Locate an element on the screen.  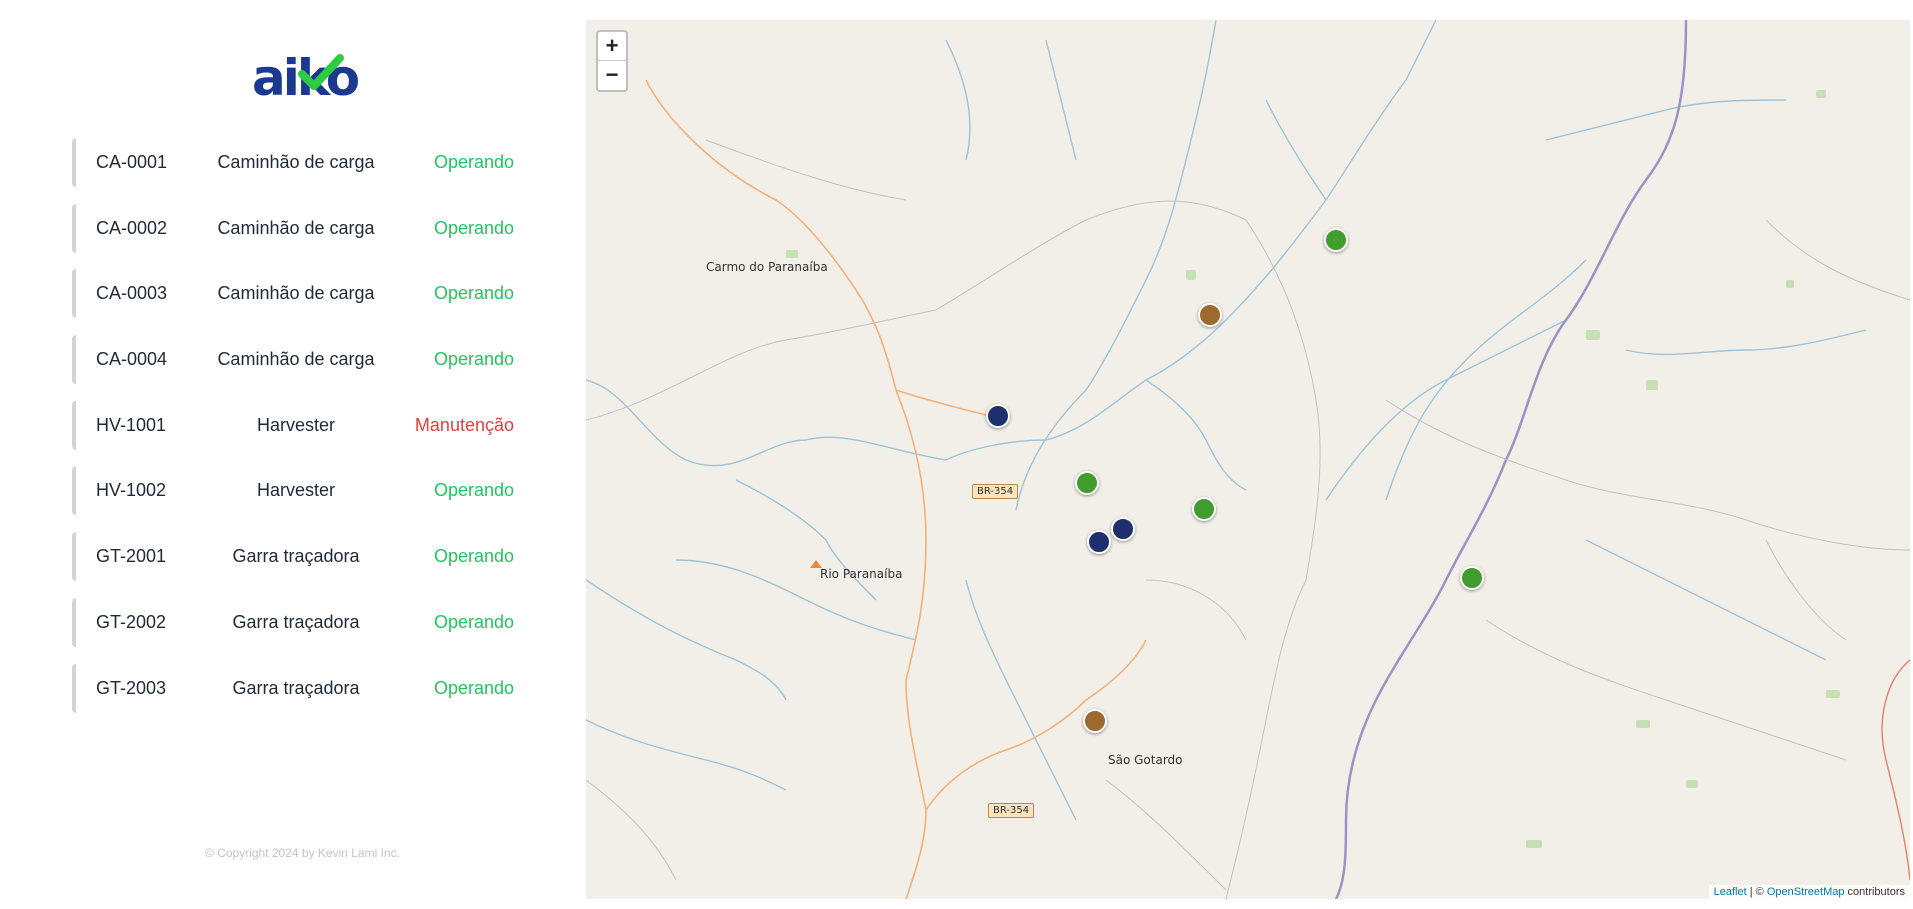
place-label: São Gotardo is located at coordinates (1145, 760).